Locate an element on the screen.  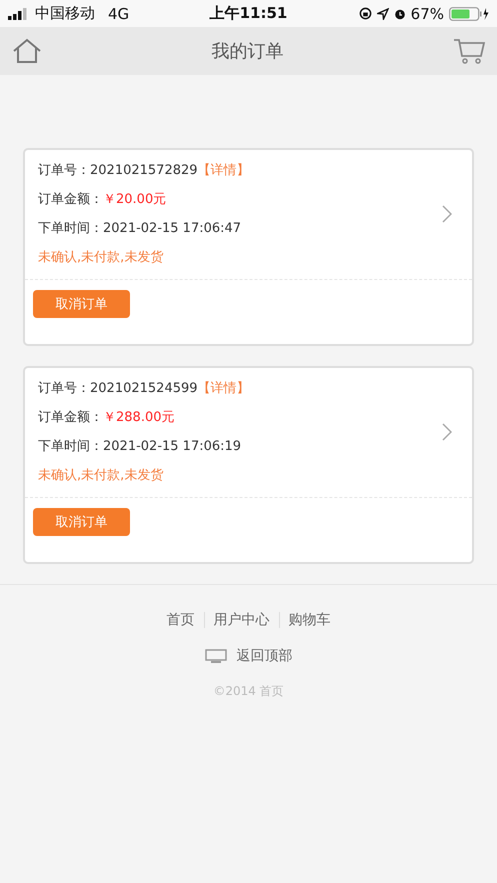
footer-link: 购物车 is located at coordinates (309, 620).